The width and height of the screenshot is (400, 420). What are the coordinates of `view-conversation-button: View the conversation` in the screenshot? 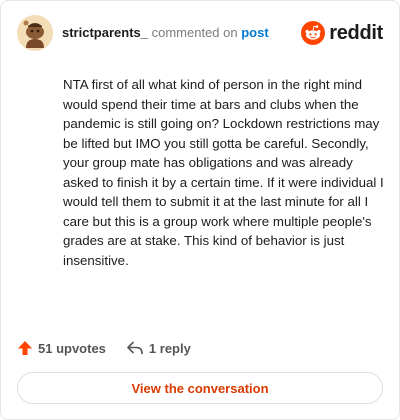 It's located at (200, 388).